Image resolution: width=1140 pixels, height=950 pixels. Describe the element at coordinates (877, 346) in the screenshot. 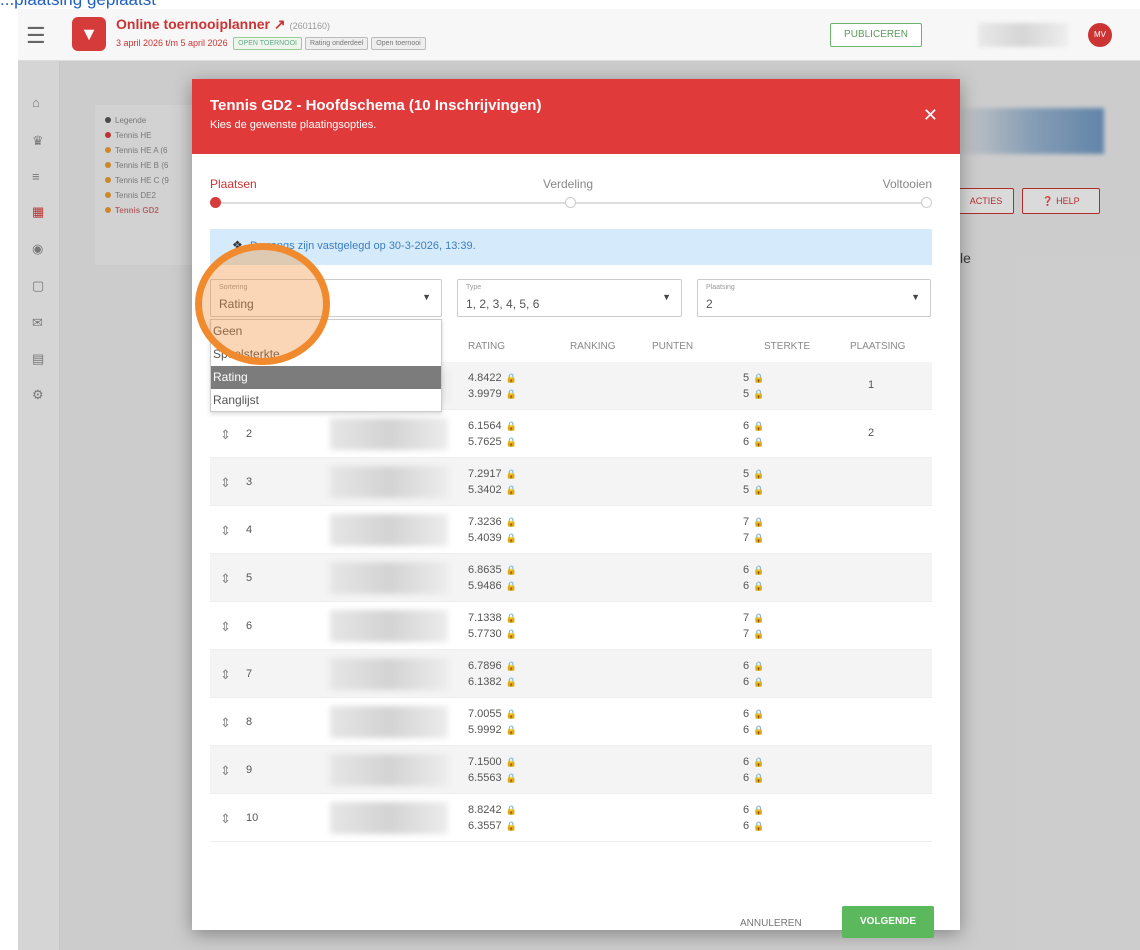

I see `column-header: PLAATSING` at that location.